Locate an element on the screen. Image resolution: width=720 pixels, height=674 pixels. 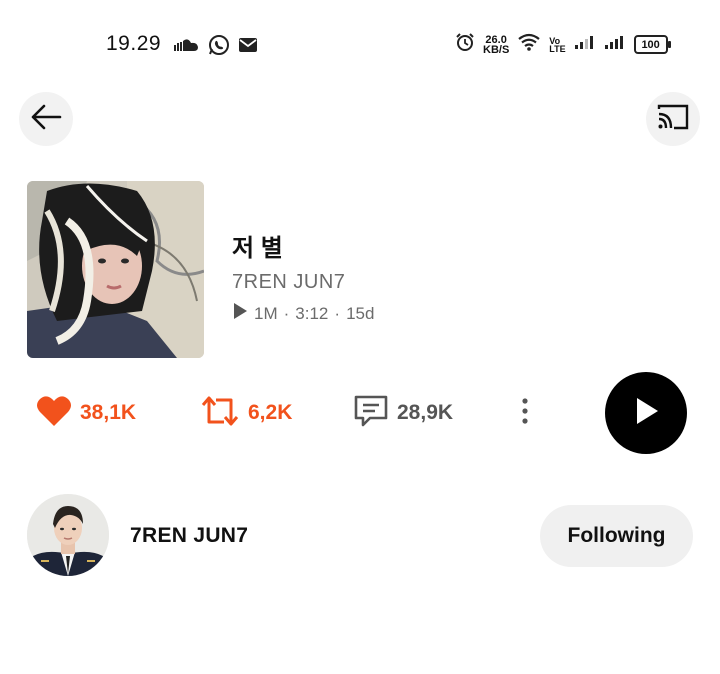
track-info: 저 별 7REN JUN7 1M · 3:12 · 15d is located at coordinates (303, 276).